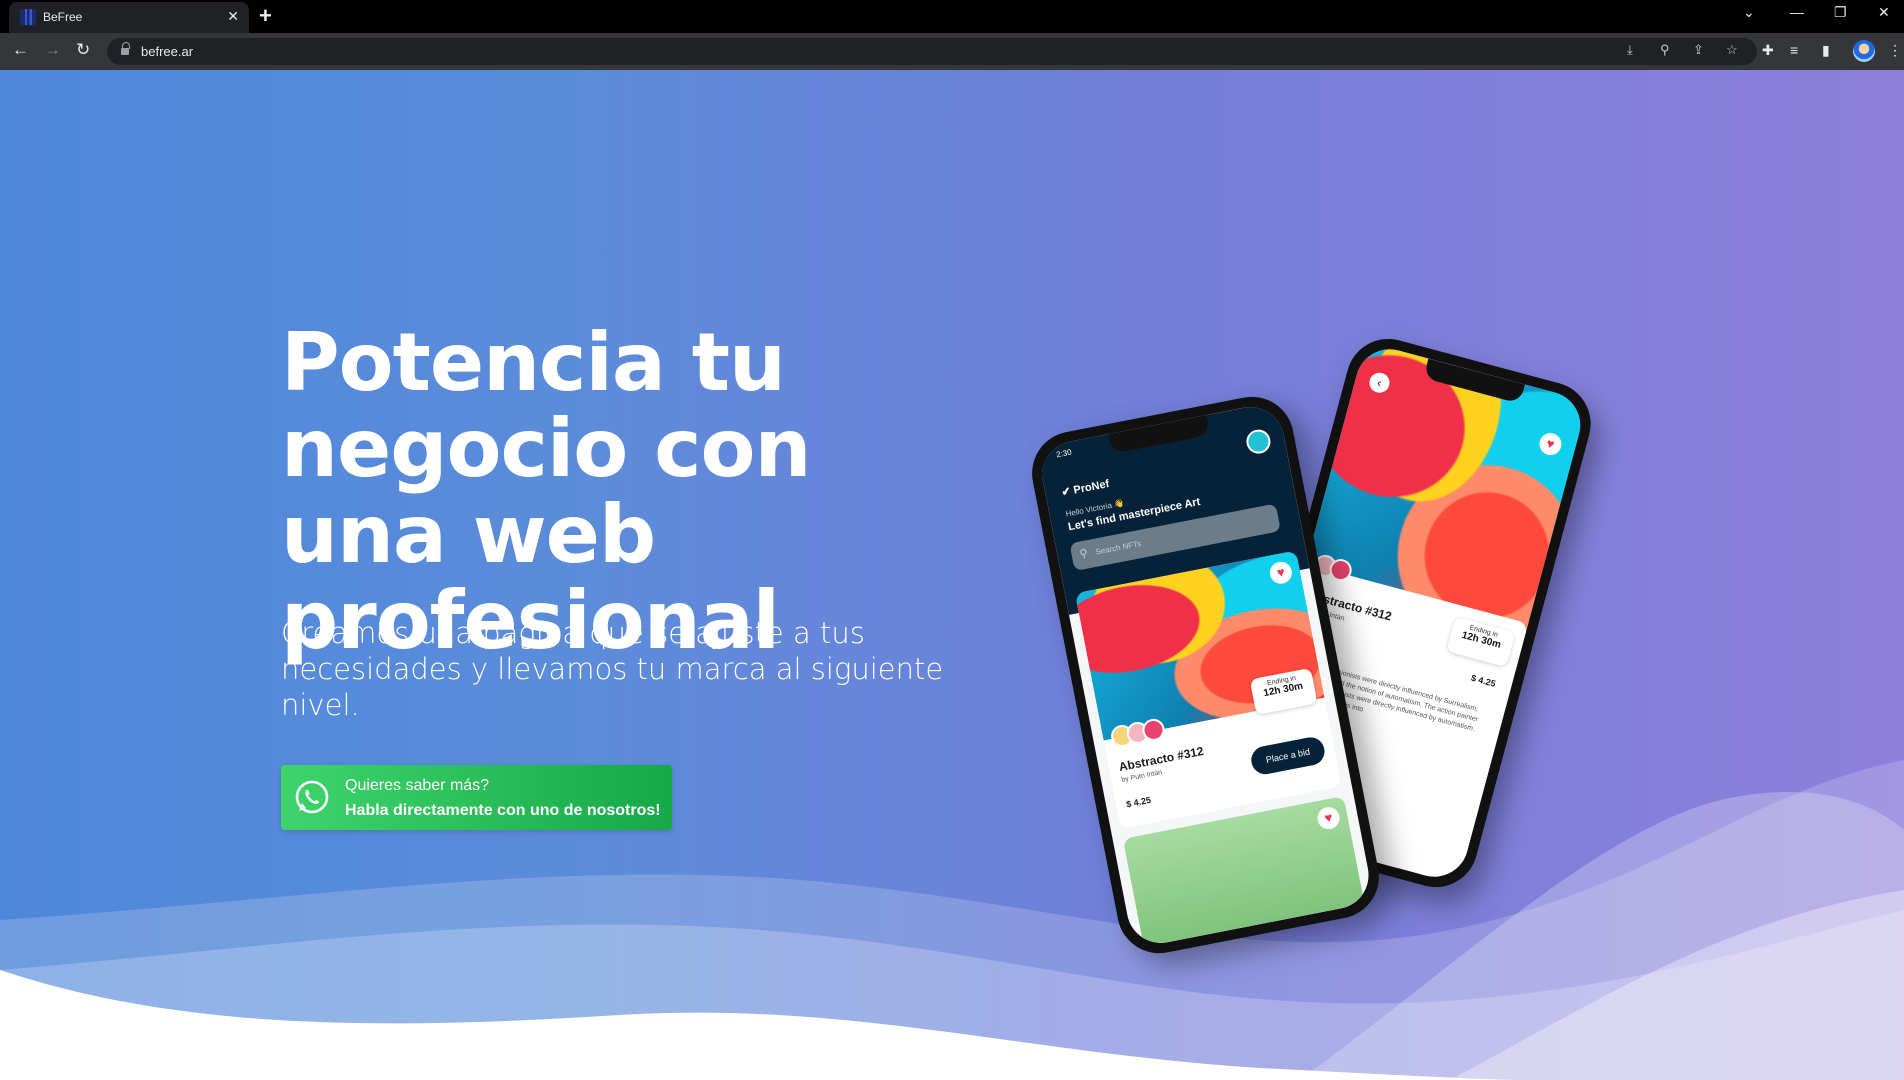  Describe the element at coordinates (20, 50) in the screenshot. I see `back-arrow-icon: ←` at that location.